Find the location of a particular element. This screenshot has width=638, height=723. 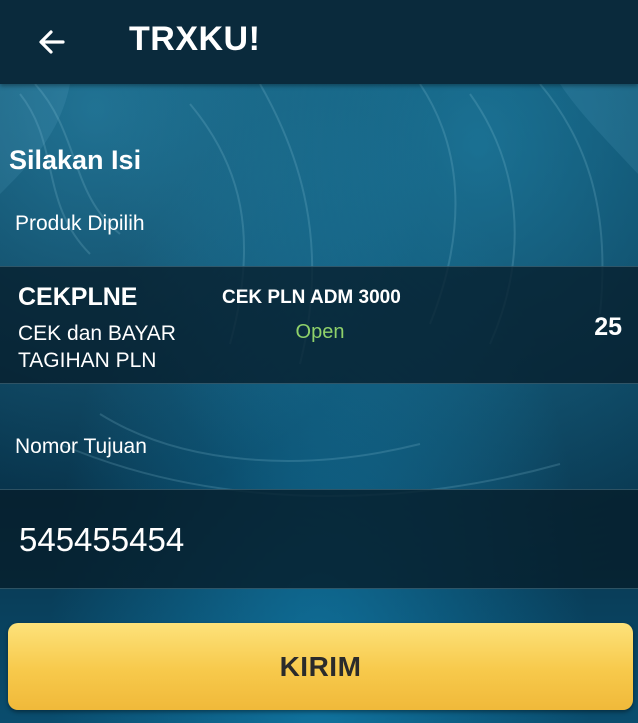

submit-button: KIRIM is located at coordinates (320, 666).